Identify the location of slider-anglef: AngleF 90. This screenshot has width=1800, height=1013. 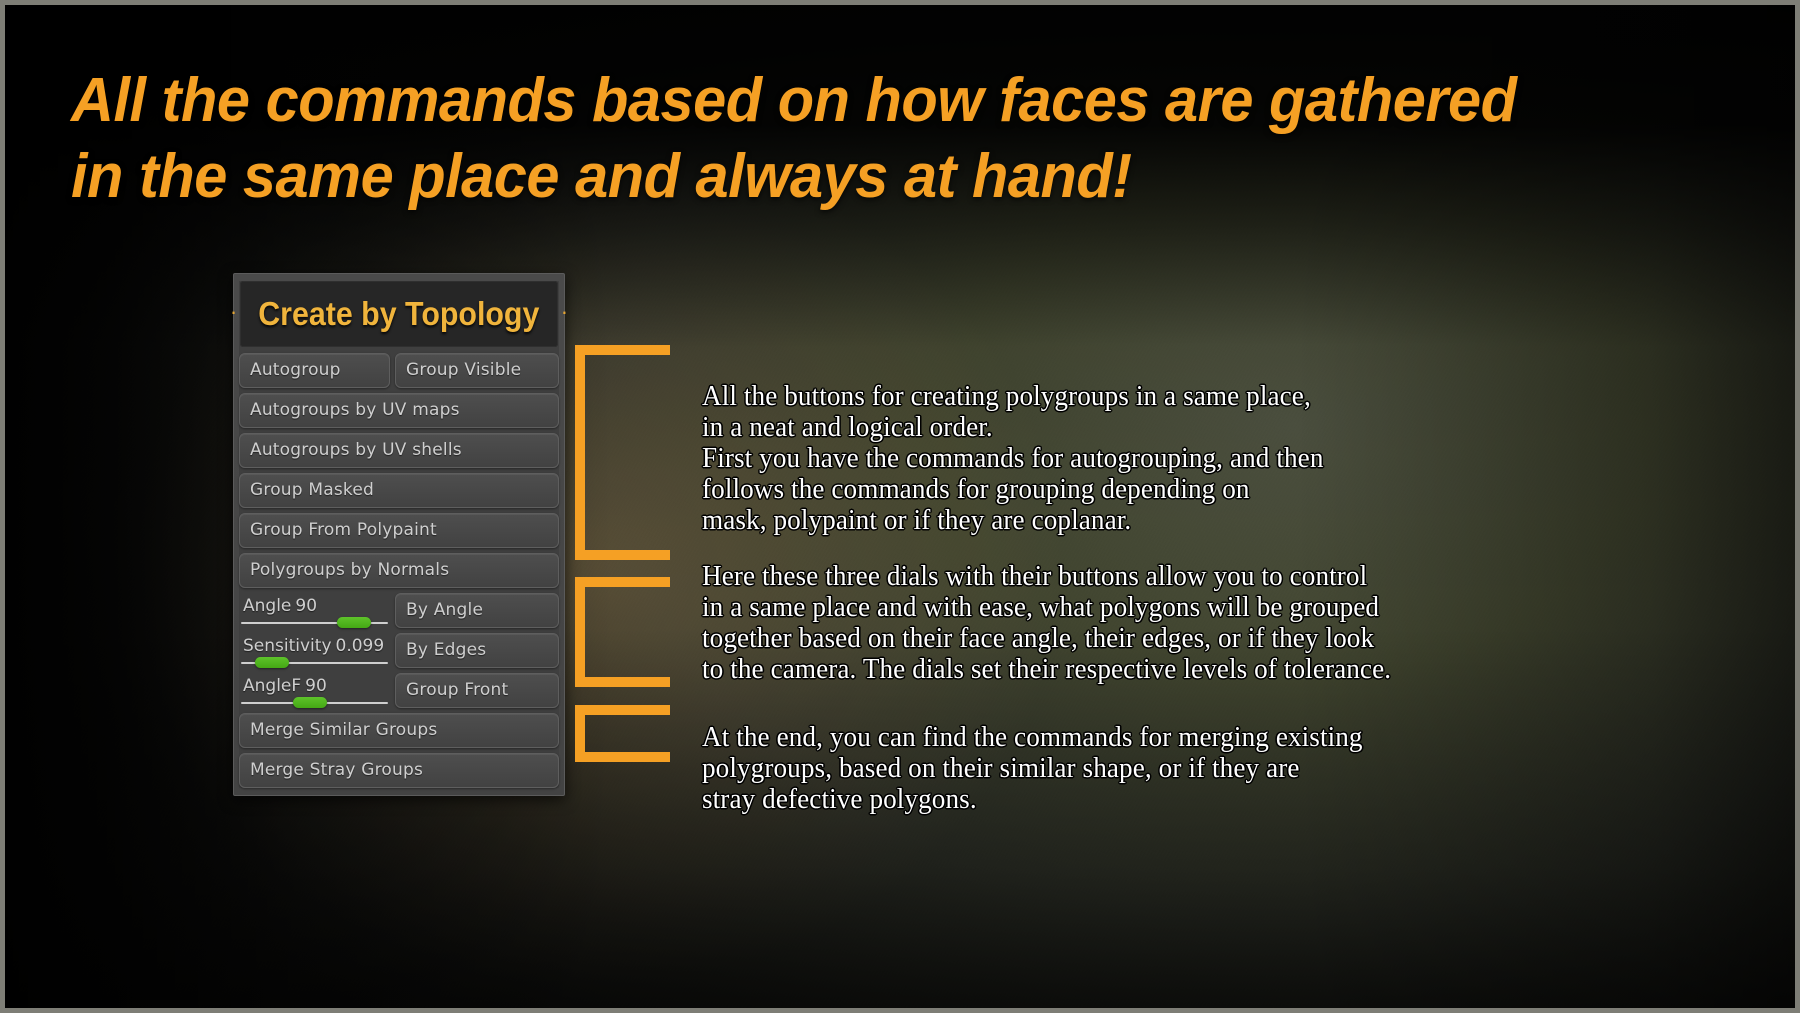
(314, 690).